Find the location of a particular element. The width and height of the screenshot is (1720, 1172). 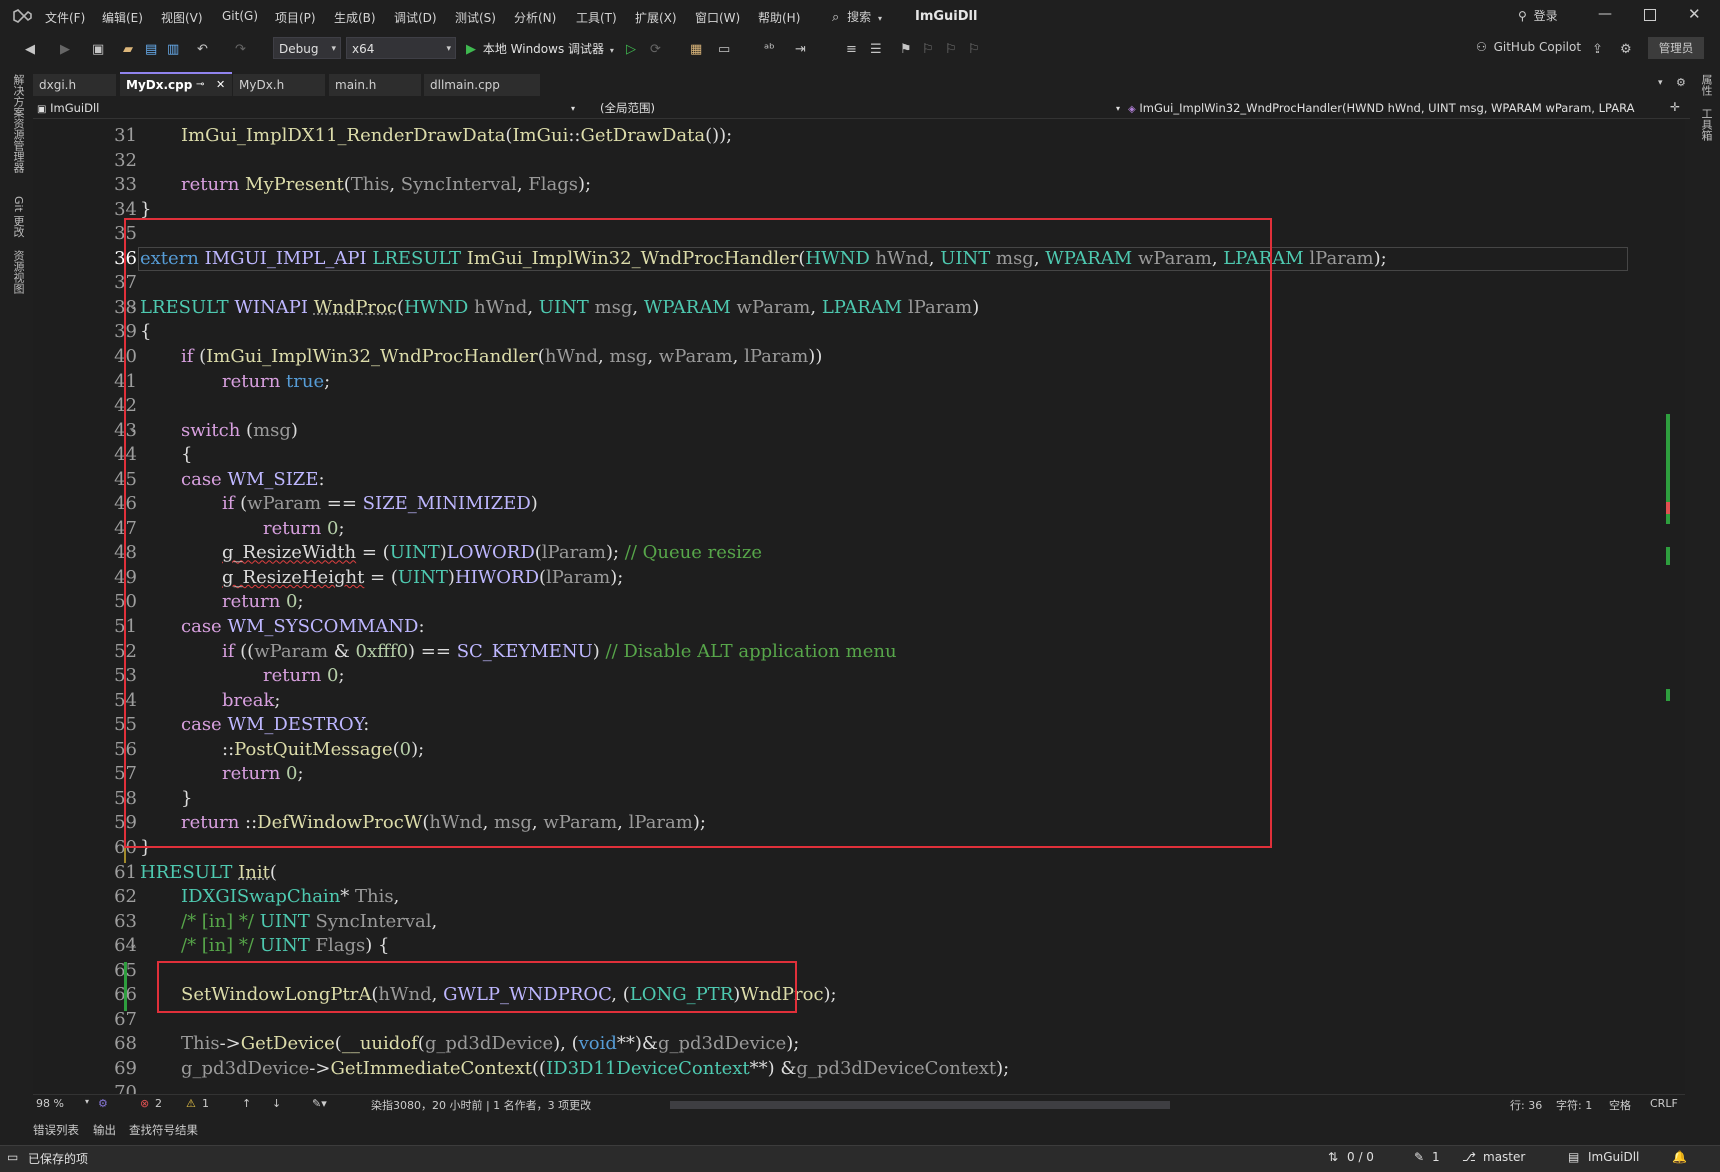

format-icon: ≡ is located at coordinates (851, 49).